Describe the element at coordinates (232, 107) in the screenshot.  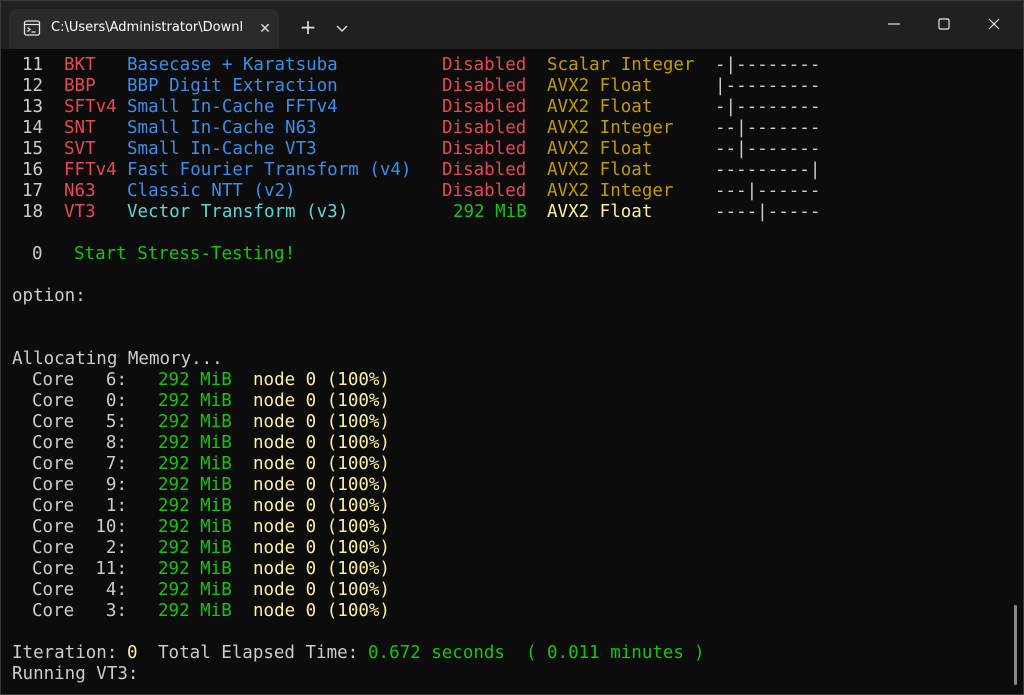
I see `test-name: Small In-Cache FFTv4` at that location.